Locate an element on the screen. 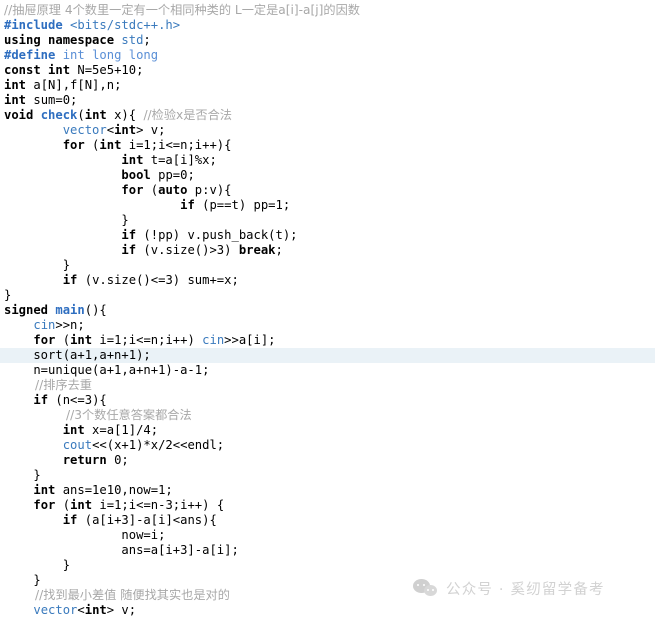  code-line: for (int i=1;i<=n-3;i++) { is located at coordinates (129, 505).